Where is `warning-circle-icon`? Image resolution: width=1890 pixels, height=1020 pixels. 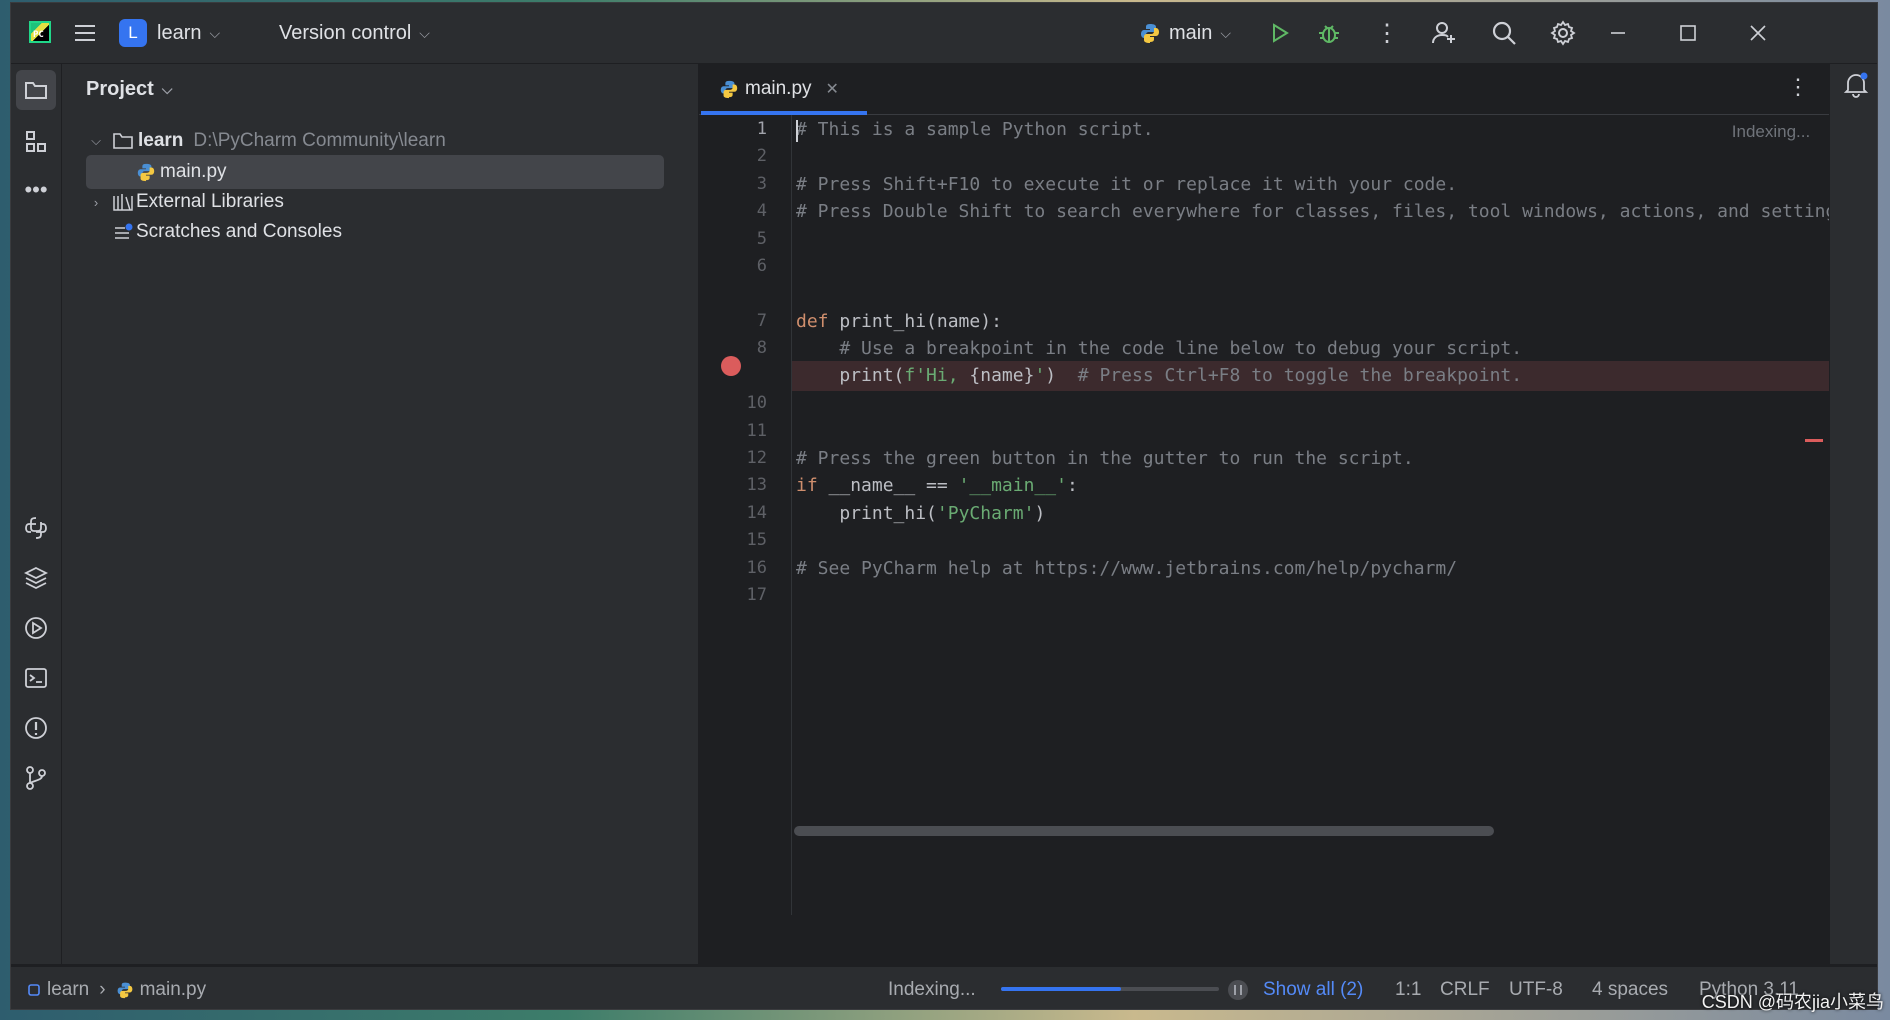 warning-circle-icon is located at coordinates (36, 728).